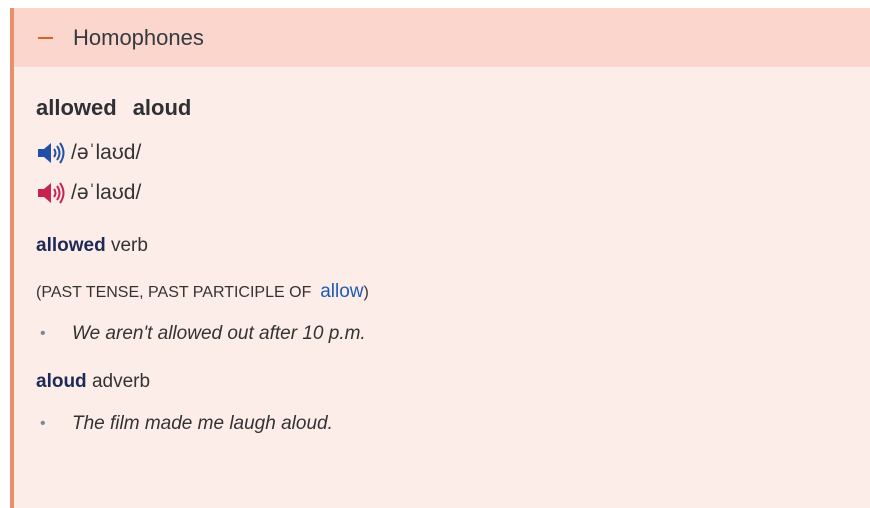  What do you see at coordinates (442, 37) in the screenshot?
I see `panel-header: Homophones` at bounding box center [442, 37].